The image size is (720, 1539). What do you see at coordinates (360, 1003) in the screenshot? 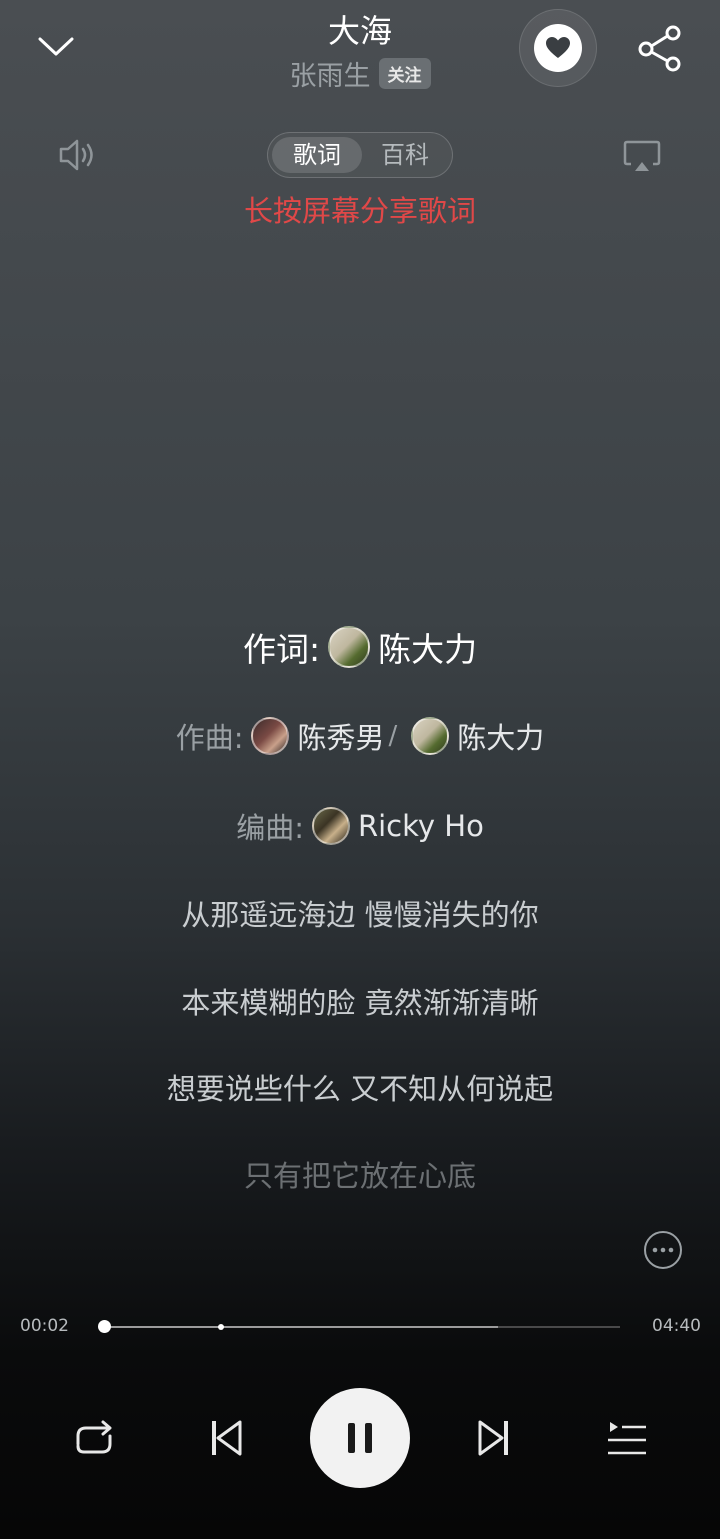
I see `lyric-line: 本来模糊的脸 竟然渐渐清晰` at bounding box center [360, 1003].